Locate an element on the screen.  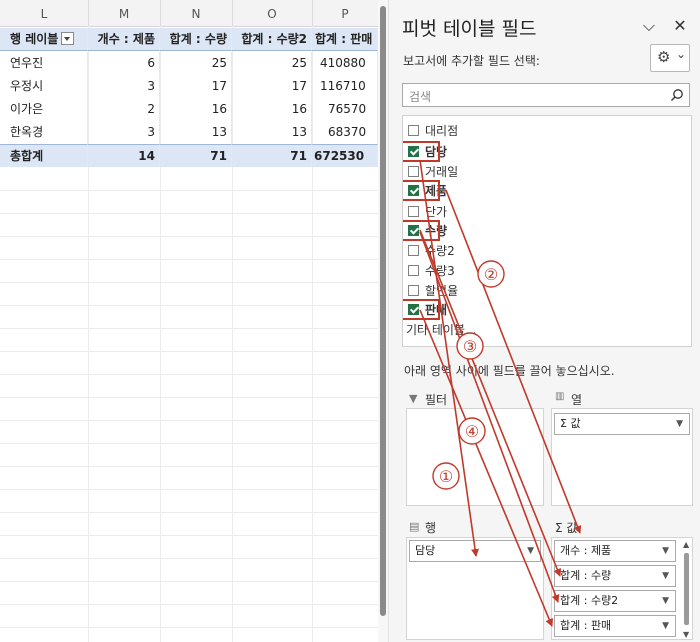
field-label: 수량3 is located at coordinates (440, 271).